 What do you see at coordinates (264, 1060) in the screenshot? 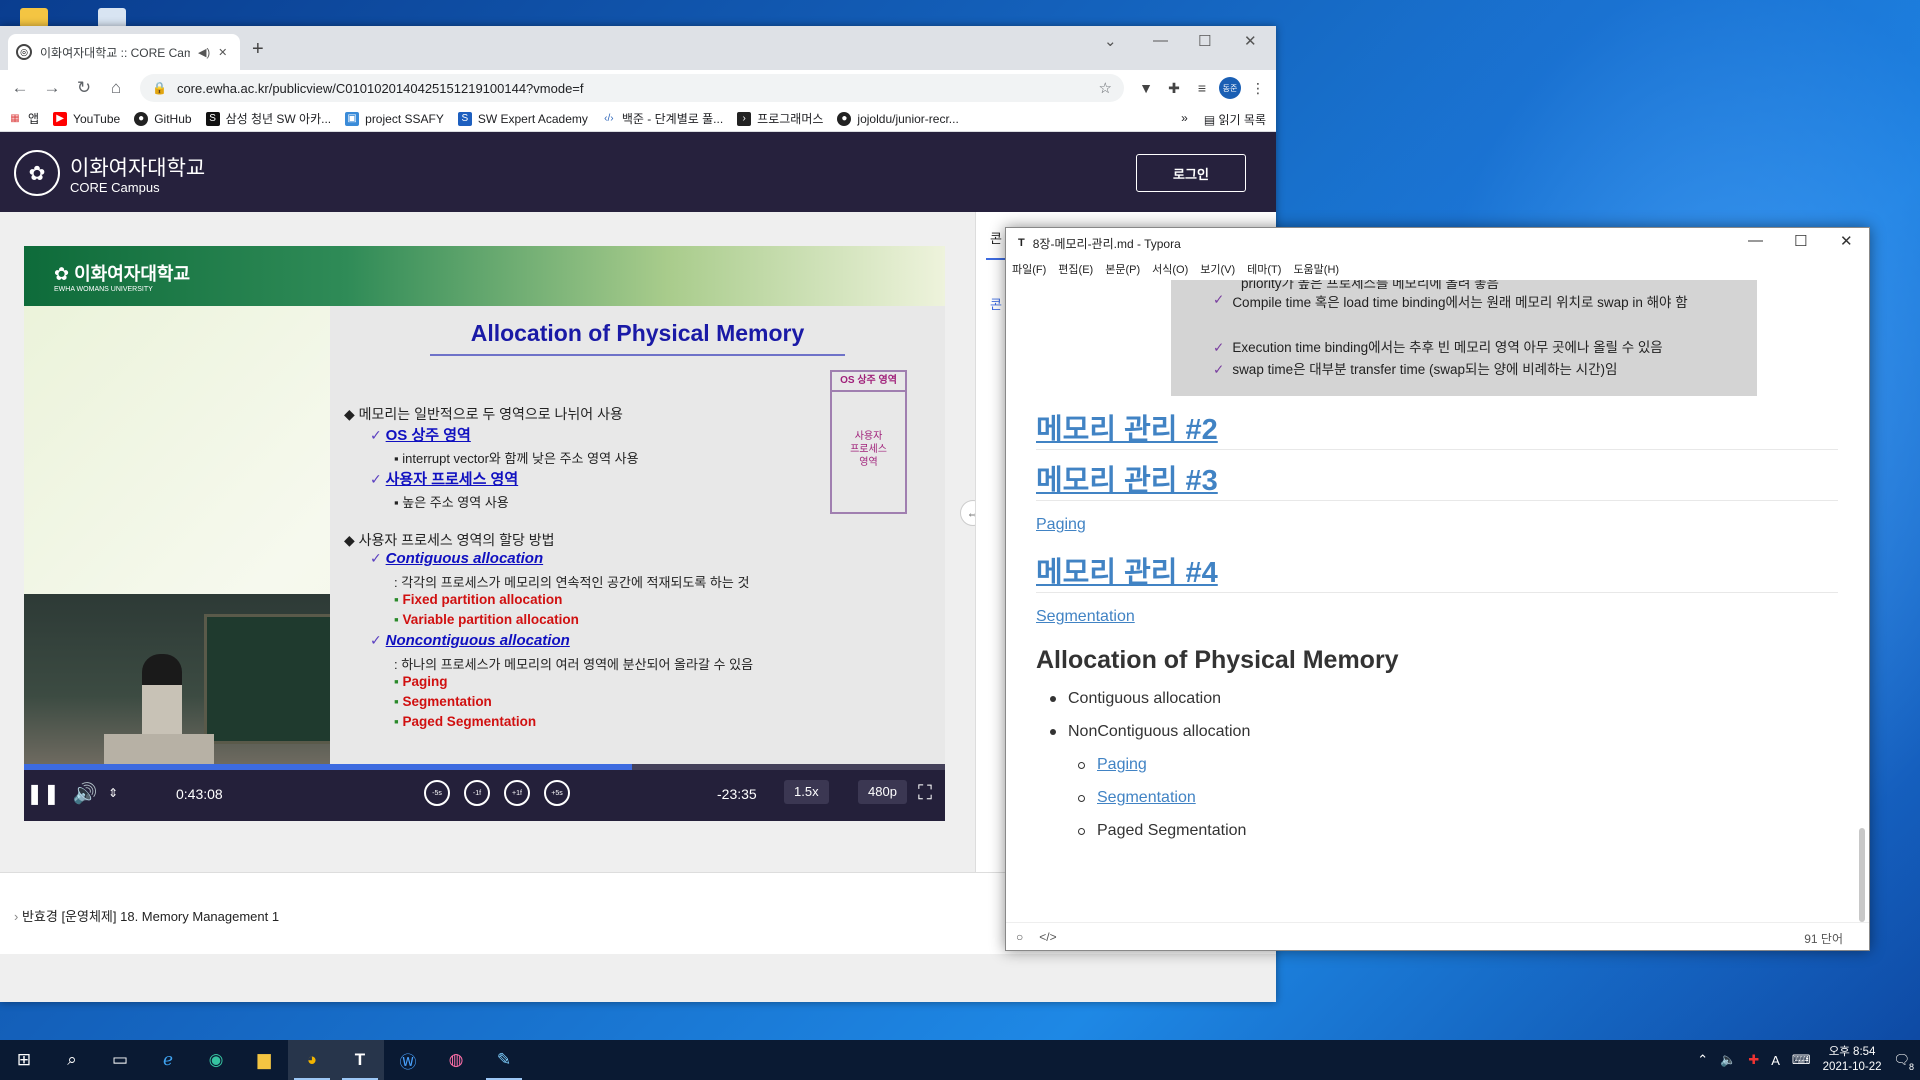
I see `file-explorer-icon: ▆` at bounding box center [264, 1060].